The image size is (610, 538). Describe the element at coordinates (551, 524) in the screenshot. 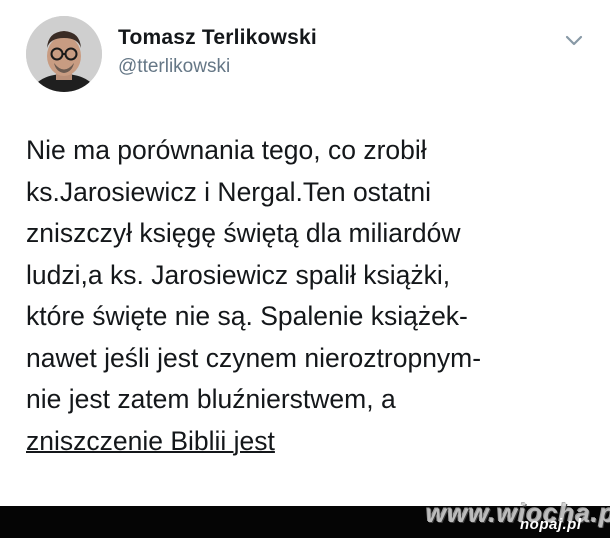

I see `watermark-sub: nopaj.pl` at that location.